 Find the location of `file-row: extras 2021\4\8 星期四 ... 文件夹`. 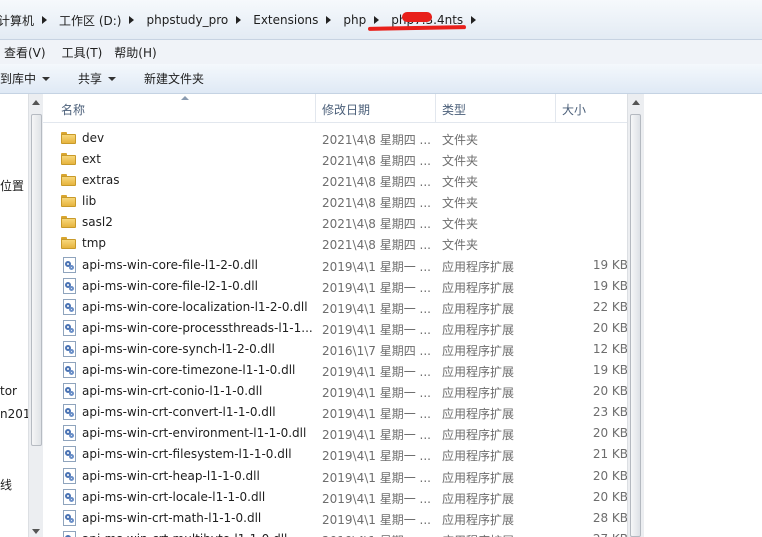

file-row: extras 2021\4\8 星期四 ... 文件夹 is located at coordinates (335, 180).